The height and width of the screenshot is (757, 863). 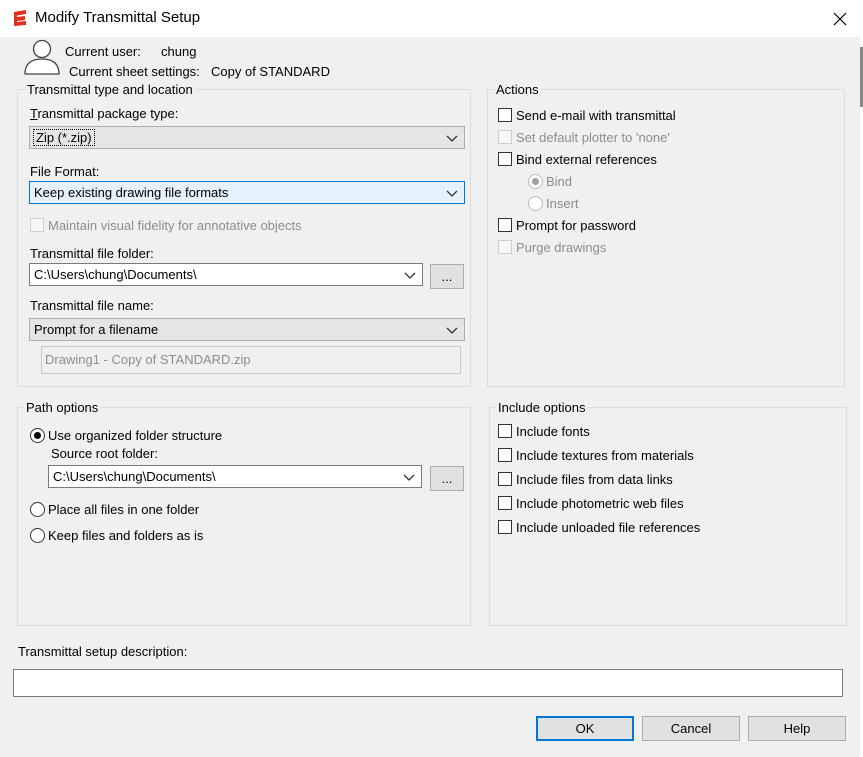 What do you see at coordinates (431, 18) in the screenshot?
I see `title-bar: Modify Transmittal Setup` at bounding box center [431, 18].